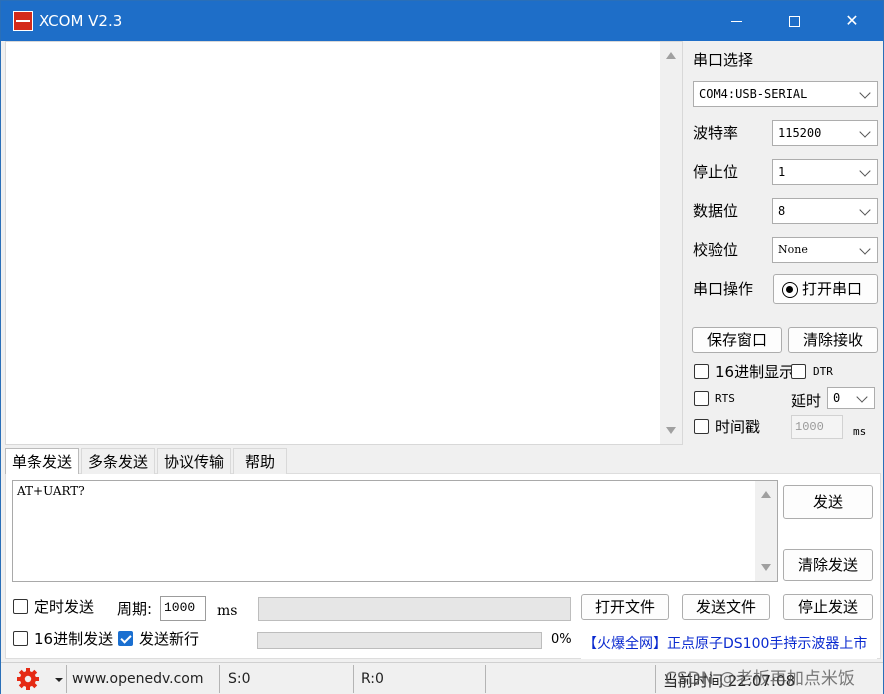 The height and width of the screenshot is (694, 884). Describe the element at coordinates (716, 133) in the screenshot. I see `baud-label: 波特率` at that location.